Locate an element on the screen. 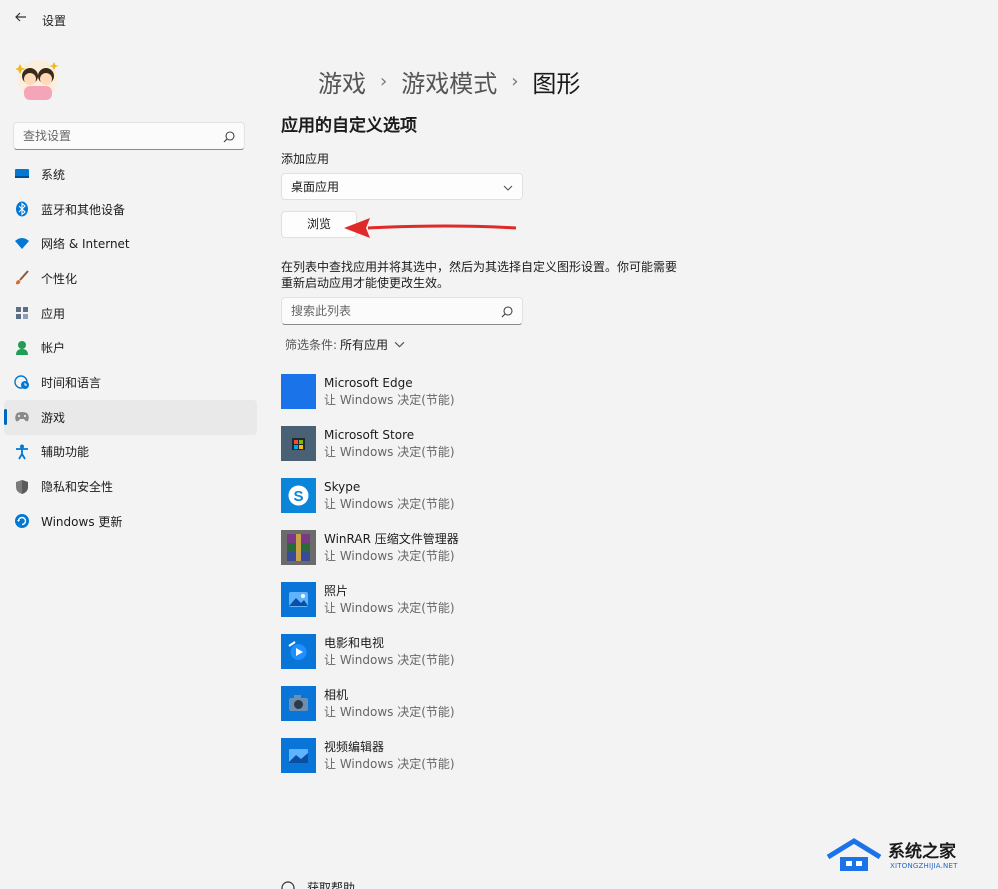 This screenshot has height=889, width=998. video-editor-icon is located at coordinates (298, 755).